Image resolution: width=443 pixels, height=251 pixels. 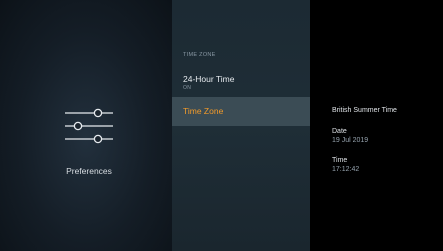 I want to click on menu-item-status: ON, so click(x=187, y=88).